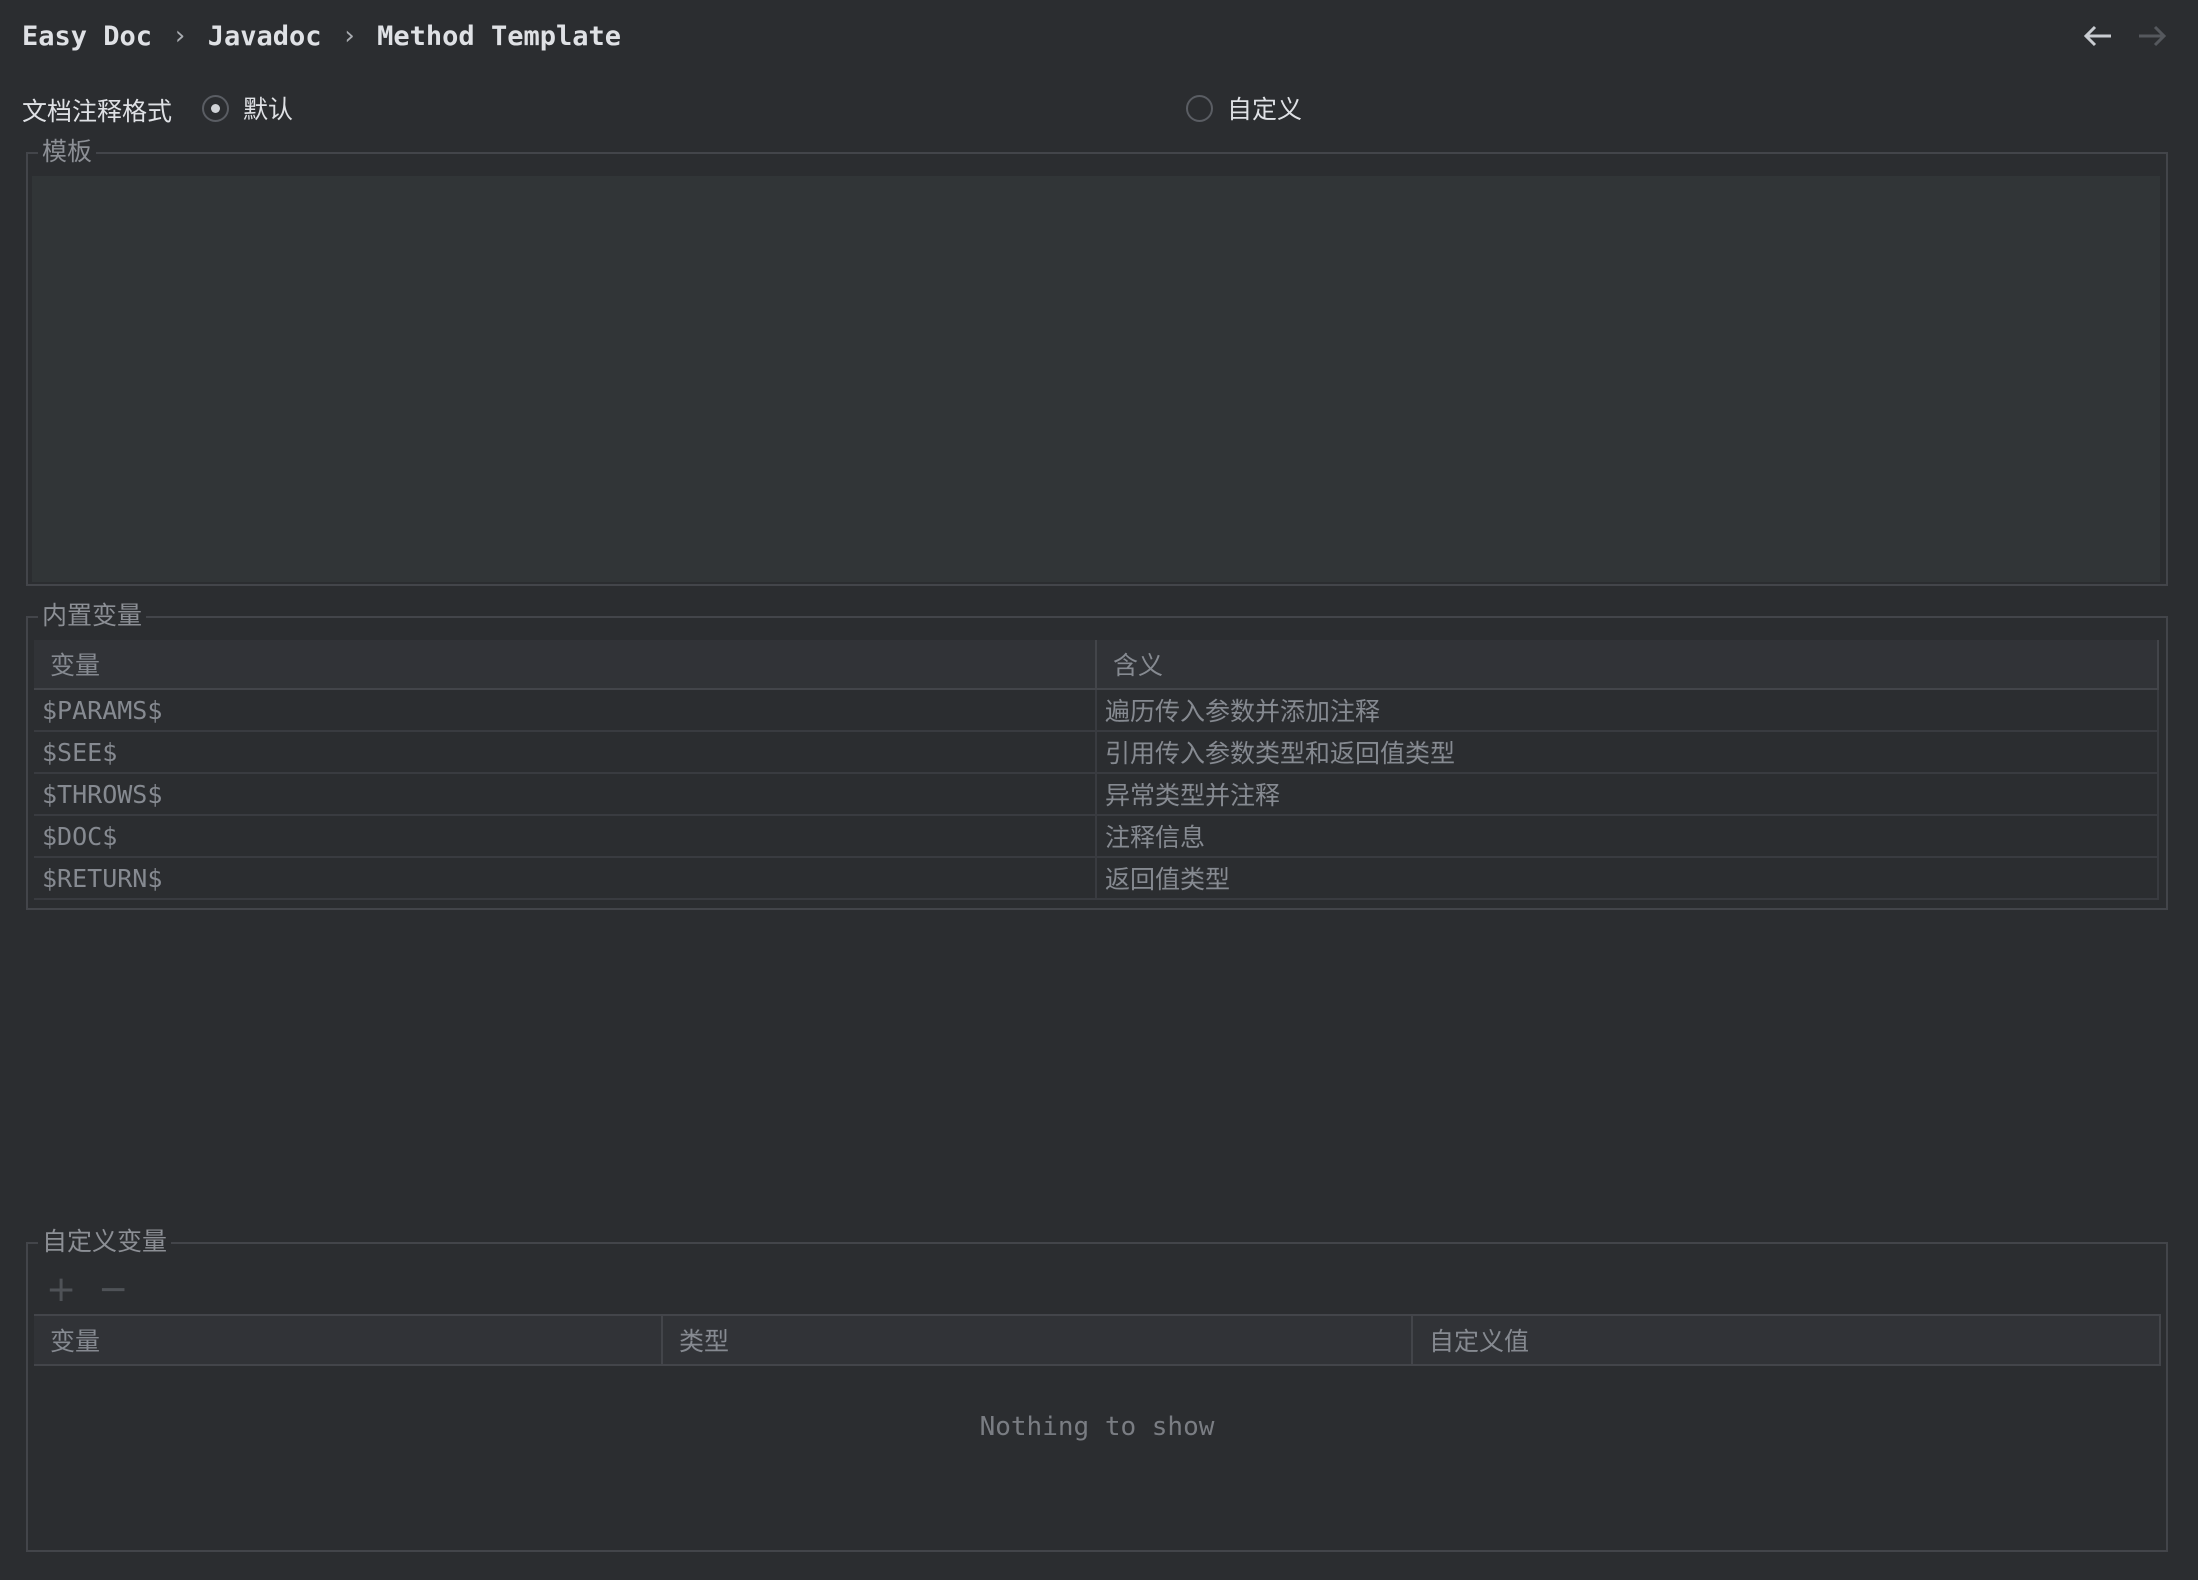 Image resolution: width=2198 pixels, height=1580 pixels. What do you see at coordinates (565, 710) in the screenshot?
I see `variable-cell: $PARAMS$` at bounding box center [565, 710].